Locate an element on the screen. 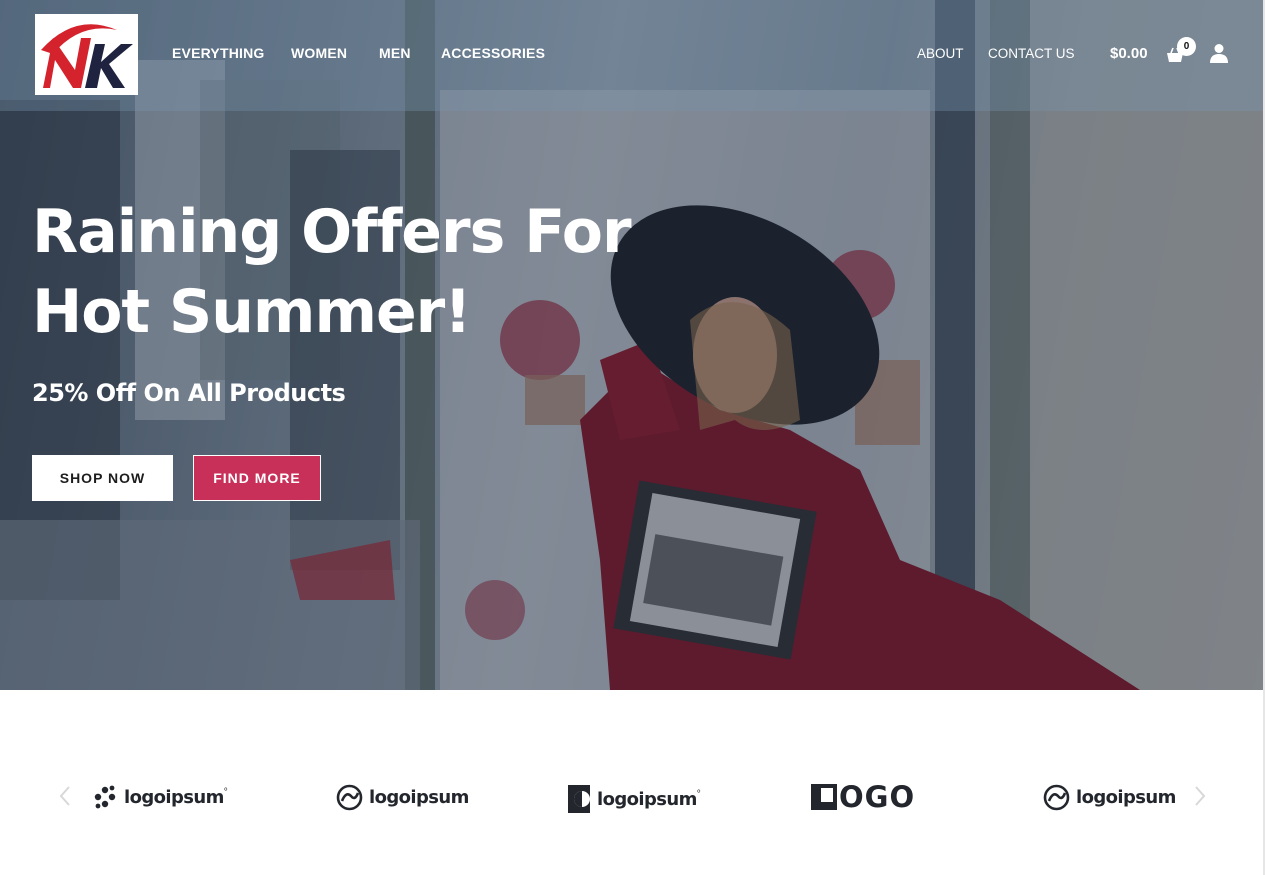 The image size is (1265, 875). nav-item-women: WOMEN is located at coordinates (319, 53).